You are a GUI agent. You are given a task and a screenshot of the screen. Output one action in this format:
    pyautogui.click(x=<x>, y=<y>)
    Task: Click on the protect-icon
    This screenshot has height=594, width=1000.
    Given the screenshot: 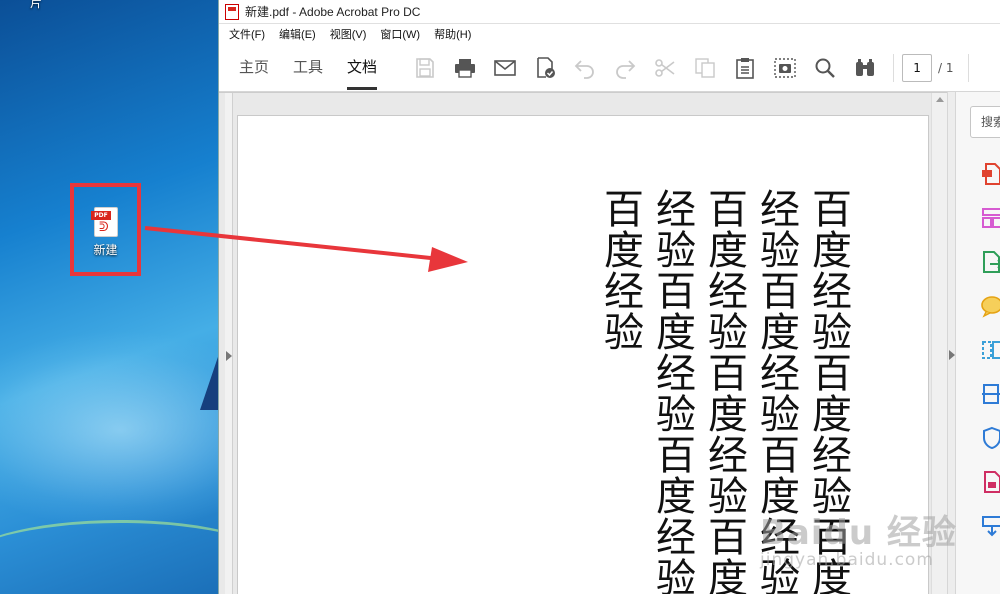 What is the action you would take?
    pyautogui.click(x=991, y=438)
    